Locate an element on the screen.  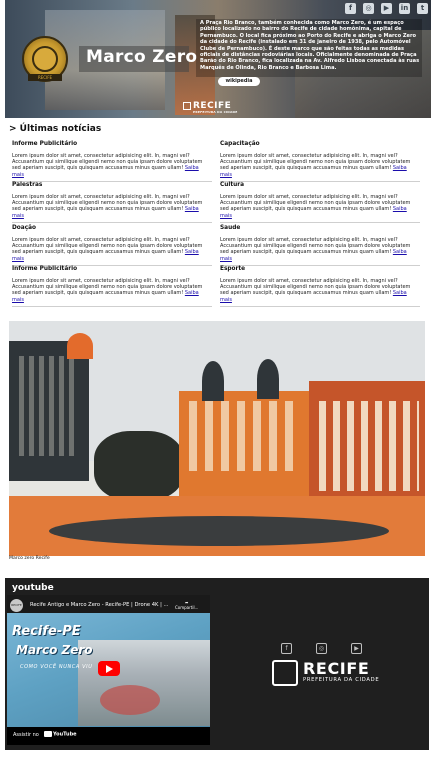
play-icon is located at coordinates (109, 669).